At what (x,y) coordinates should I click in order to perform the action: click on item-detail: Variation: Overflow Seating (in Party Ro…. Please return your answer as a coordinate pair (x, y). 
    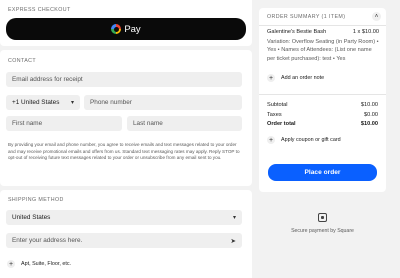
    Looking at the image, I should click on (323, 50).